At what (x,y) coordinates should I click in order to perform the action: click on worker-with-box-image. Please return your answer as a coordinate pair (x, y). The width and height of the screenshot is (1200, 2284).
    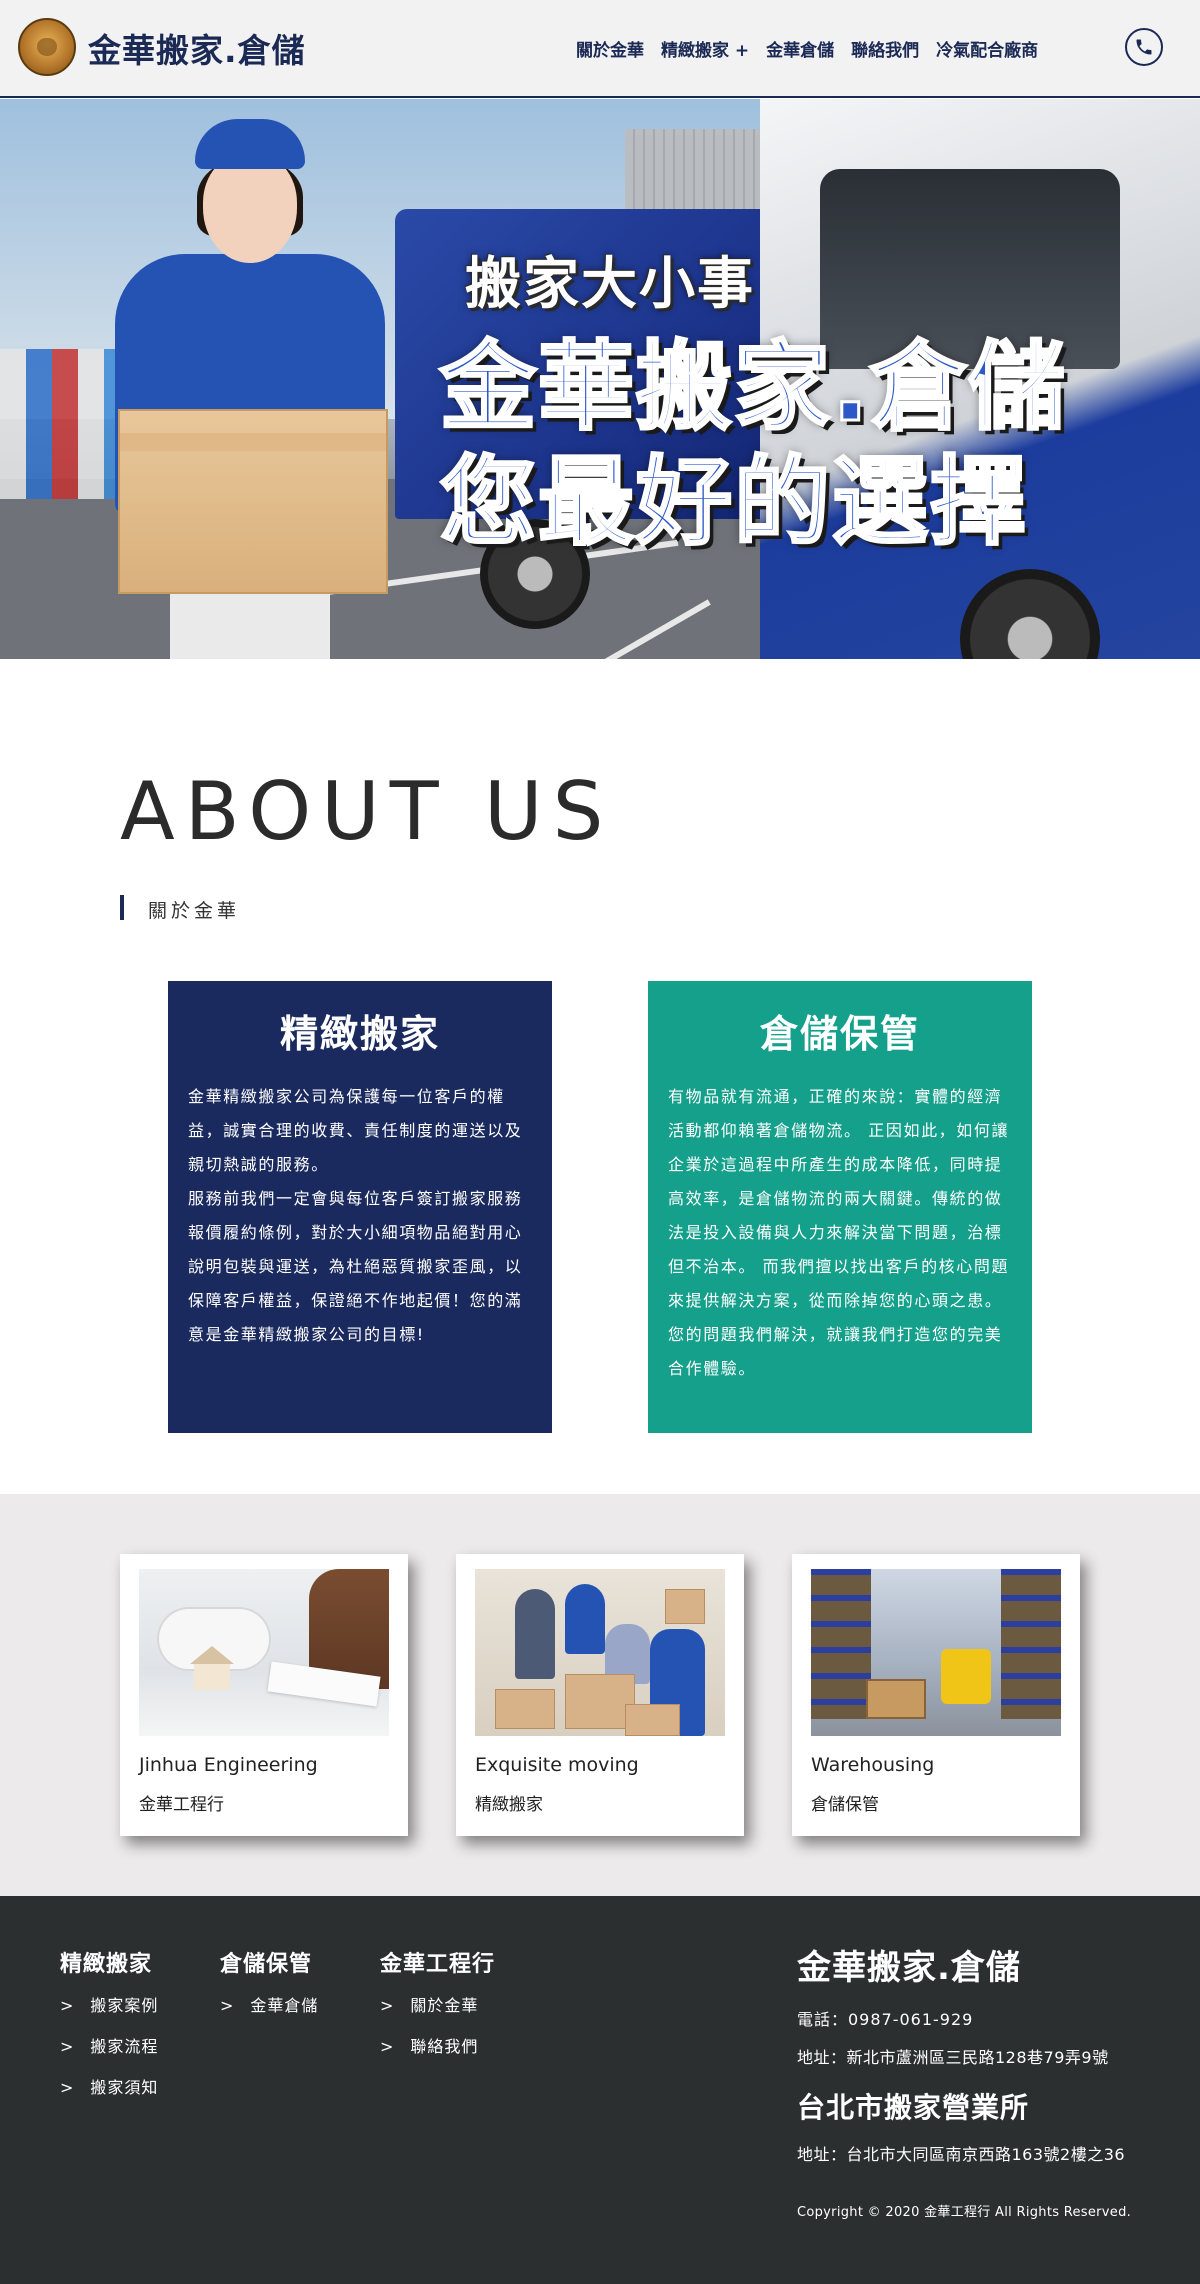
    Looking at the image, I should click on (250, 389).